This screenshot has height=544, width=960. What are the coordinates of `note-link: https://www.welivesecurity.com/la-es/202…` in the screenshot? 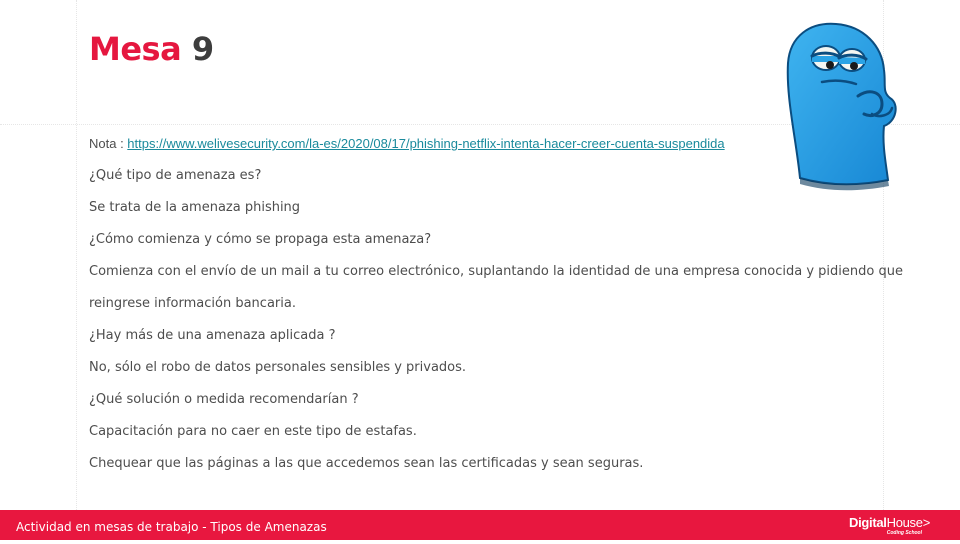 It's located at (425, 143).